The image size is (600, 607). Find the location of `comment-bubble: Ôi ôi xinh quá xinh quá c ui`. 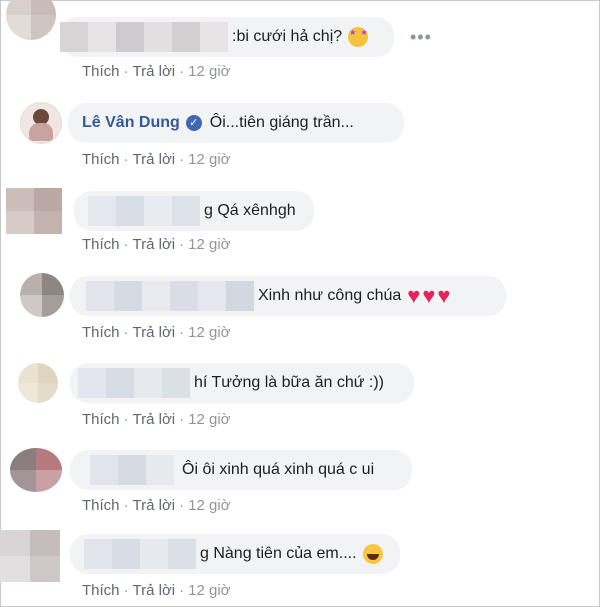

comment-bubble: Ôi ôi xinh quá xinh quá c ui is located at coordinates (241, 470).